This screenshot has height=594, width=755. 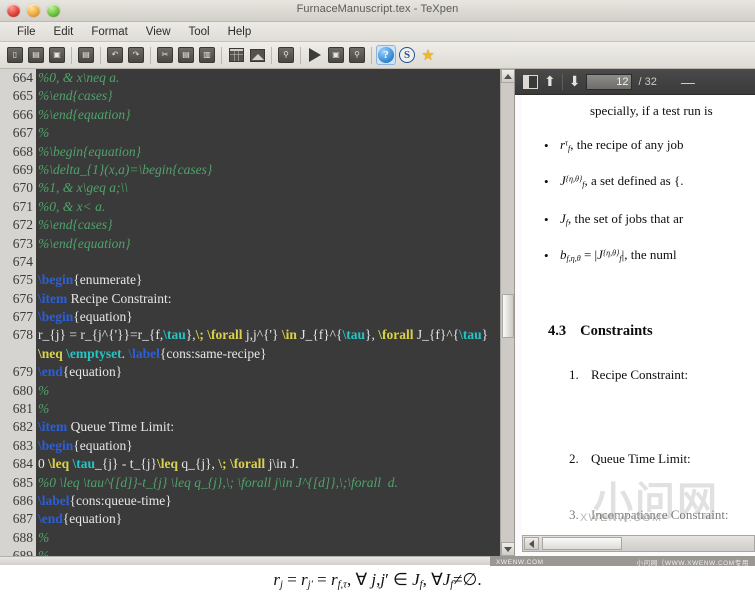 I want to click on search-pdf-button: ⚲, so click(x=357, y=55).